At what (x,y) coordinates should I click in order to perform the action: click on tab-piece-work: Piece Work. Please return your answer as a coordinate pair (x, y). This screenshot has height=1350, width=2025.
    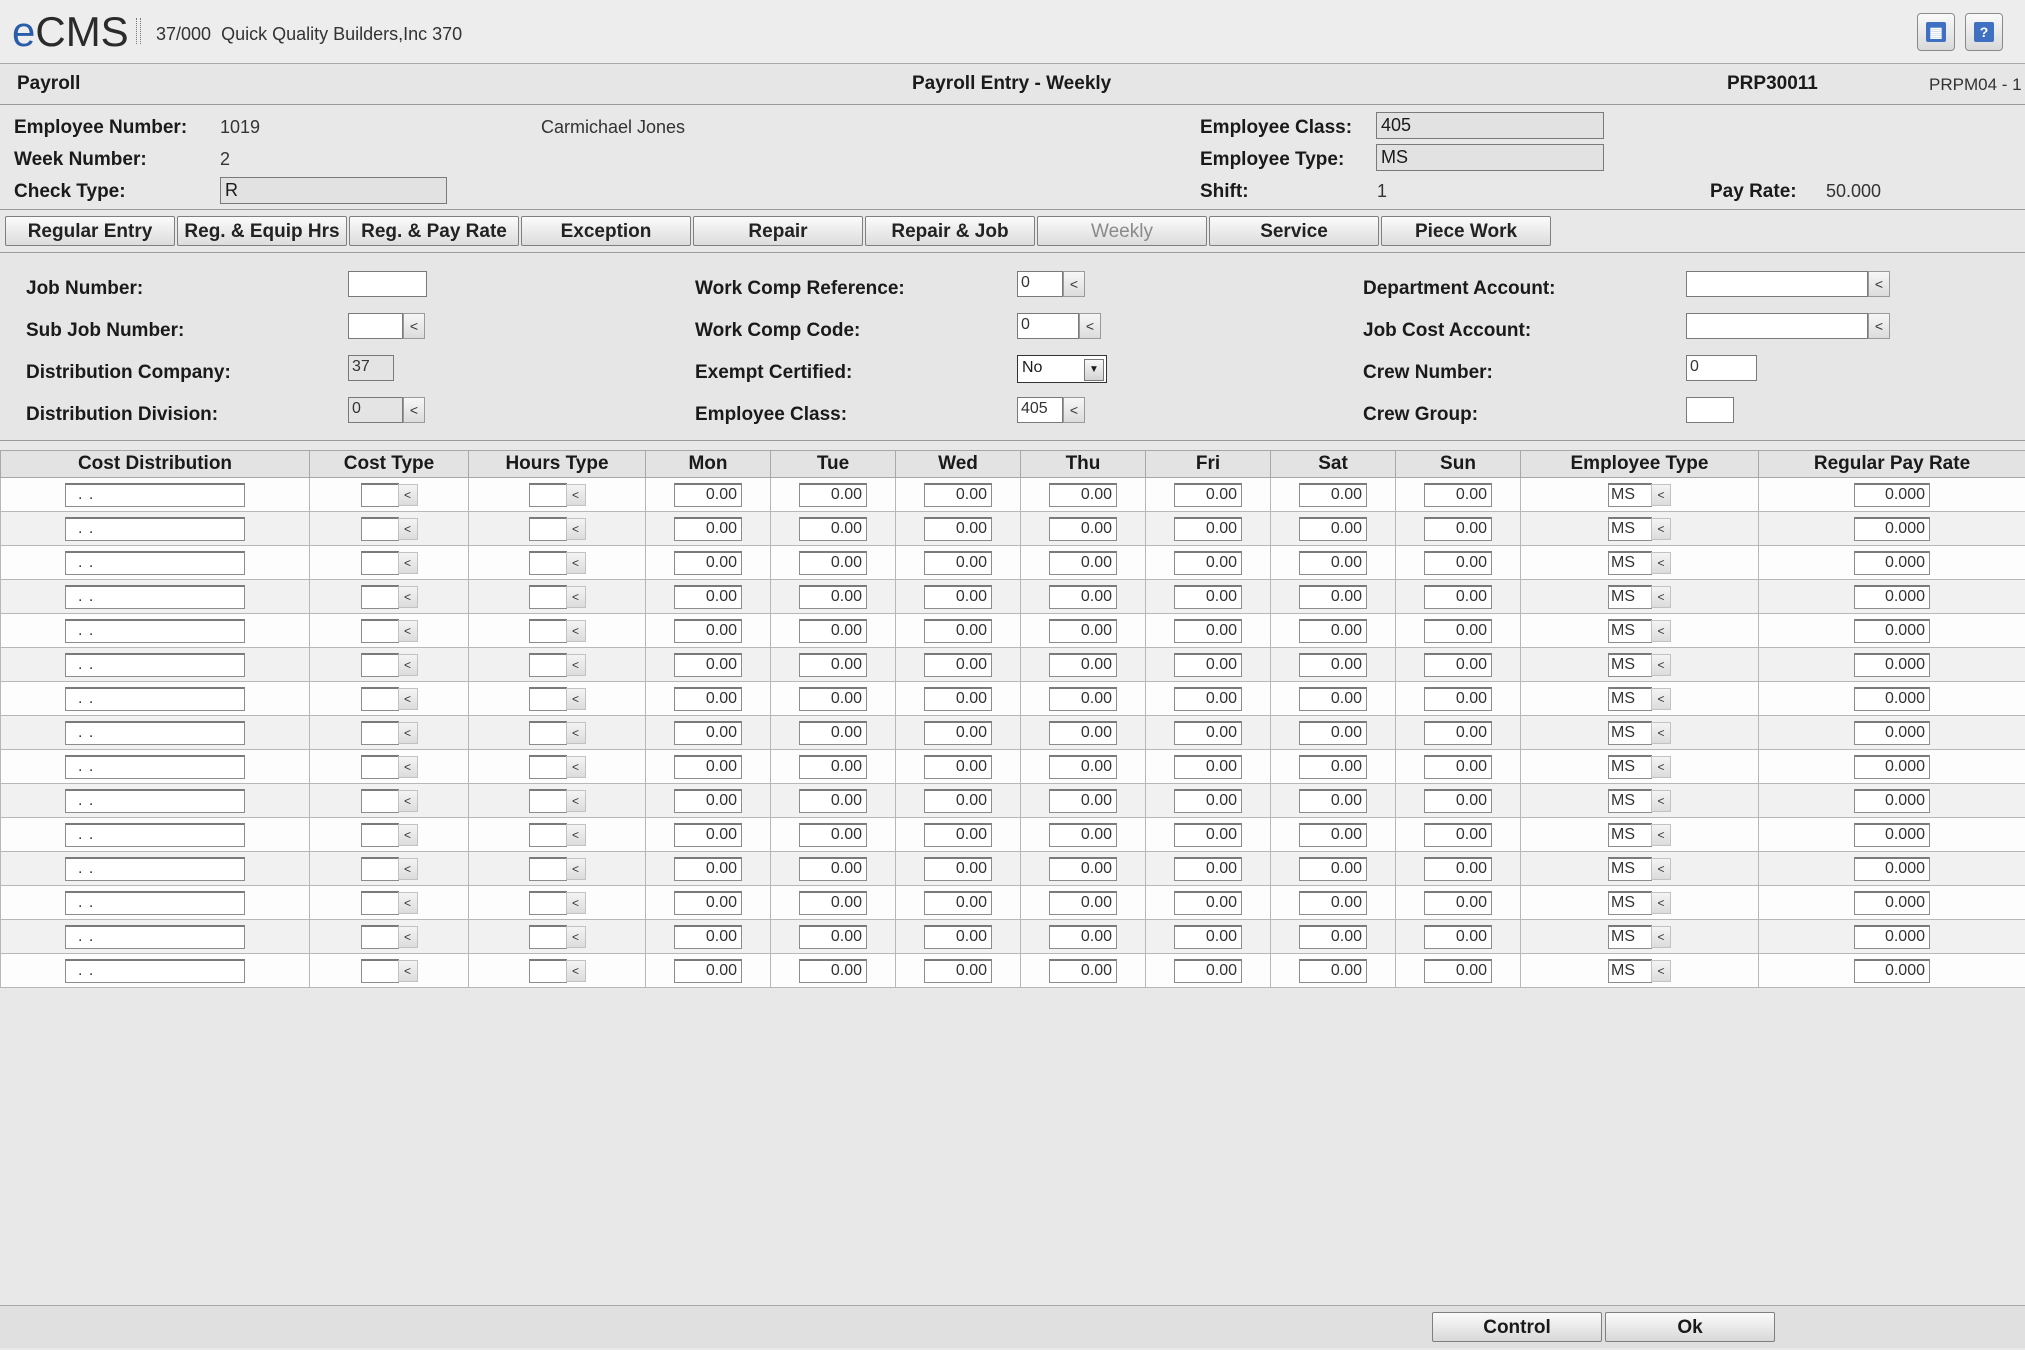
    Looking at the image, I should click on (1466, 231).